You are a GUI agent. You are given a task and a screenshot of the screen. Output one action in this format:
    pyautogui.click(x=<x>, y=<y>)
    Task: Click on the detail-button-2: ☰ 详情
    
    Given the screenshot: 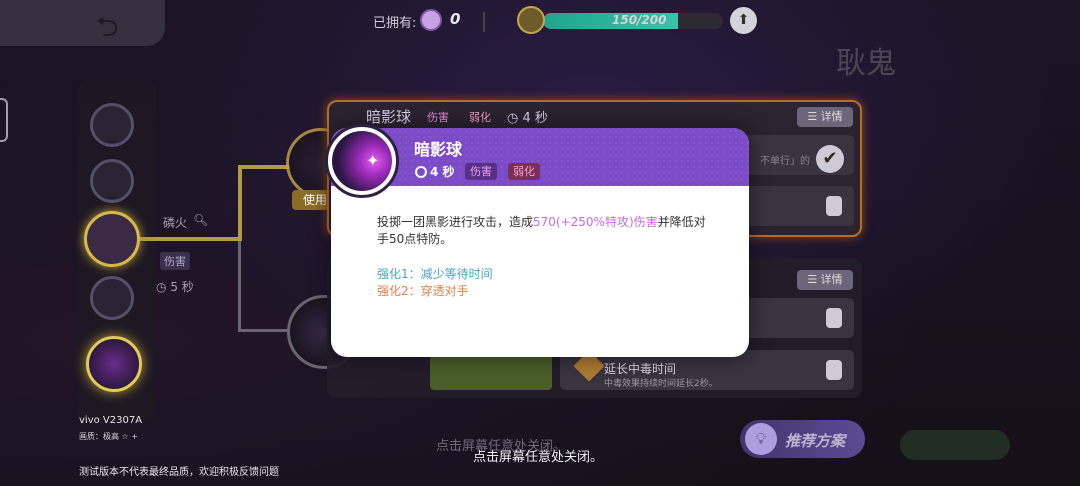 What is the action you would take?
    pyautogui.click(x=825, y=280)
    